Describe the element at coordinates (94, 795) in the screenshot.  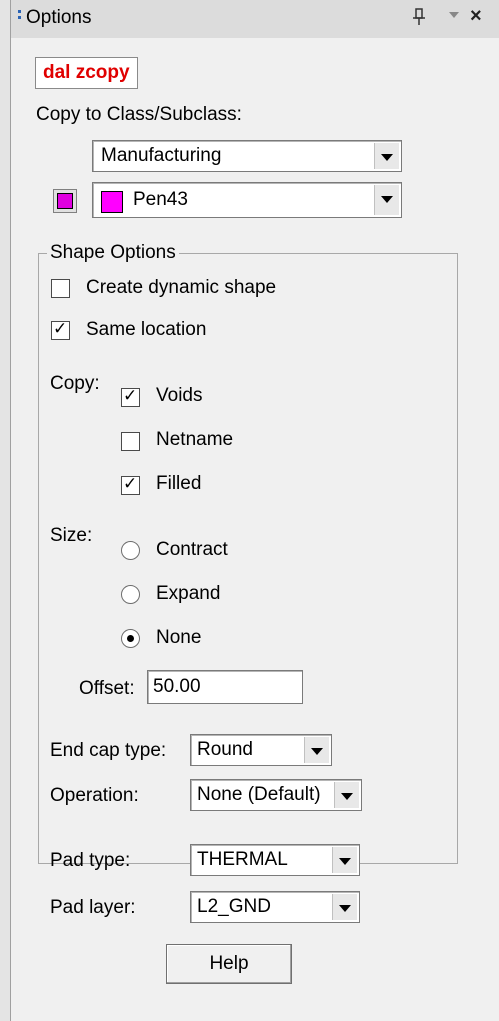
I see `operation-label: Operation:` at that location.